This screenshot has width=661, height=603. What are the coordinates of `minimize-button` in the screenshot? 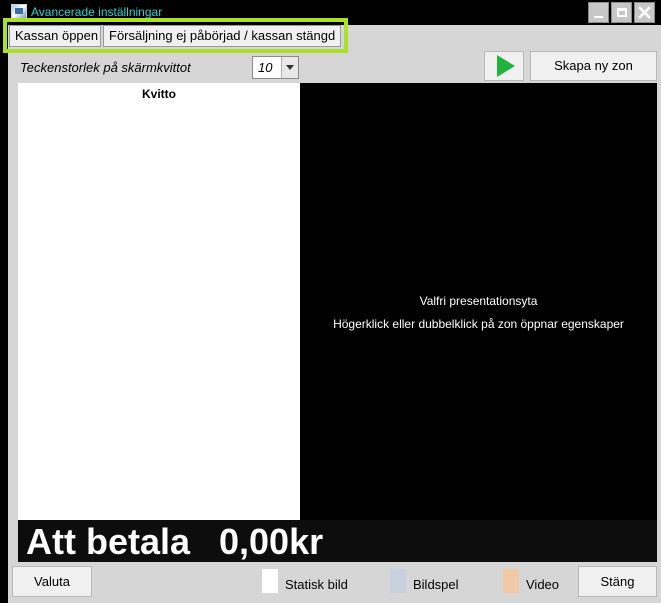 It's located at (598, 12).